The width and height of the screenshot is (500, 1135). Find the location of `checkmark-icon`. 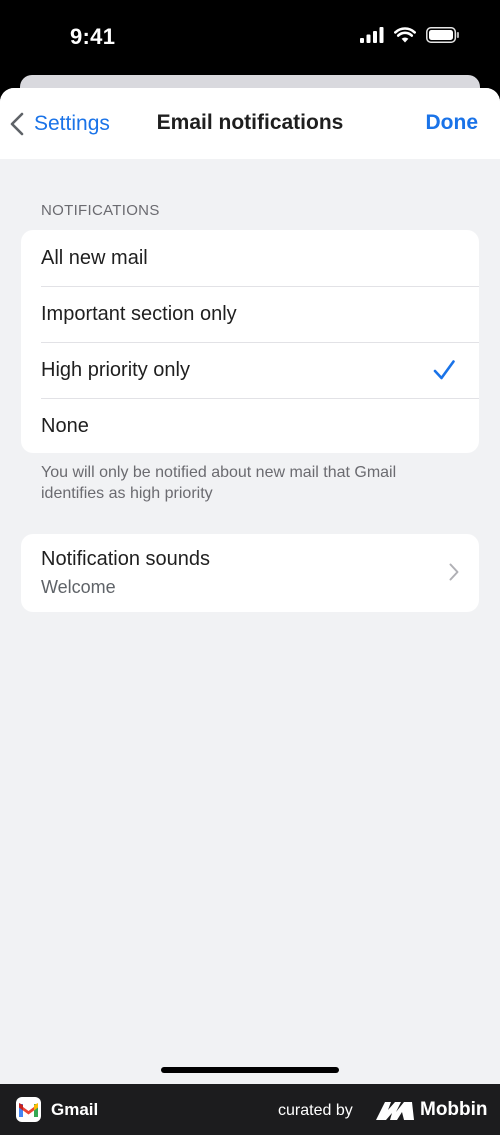

checkmark-icon is located at coordinates (444, 370).